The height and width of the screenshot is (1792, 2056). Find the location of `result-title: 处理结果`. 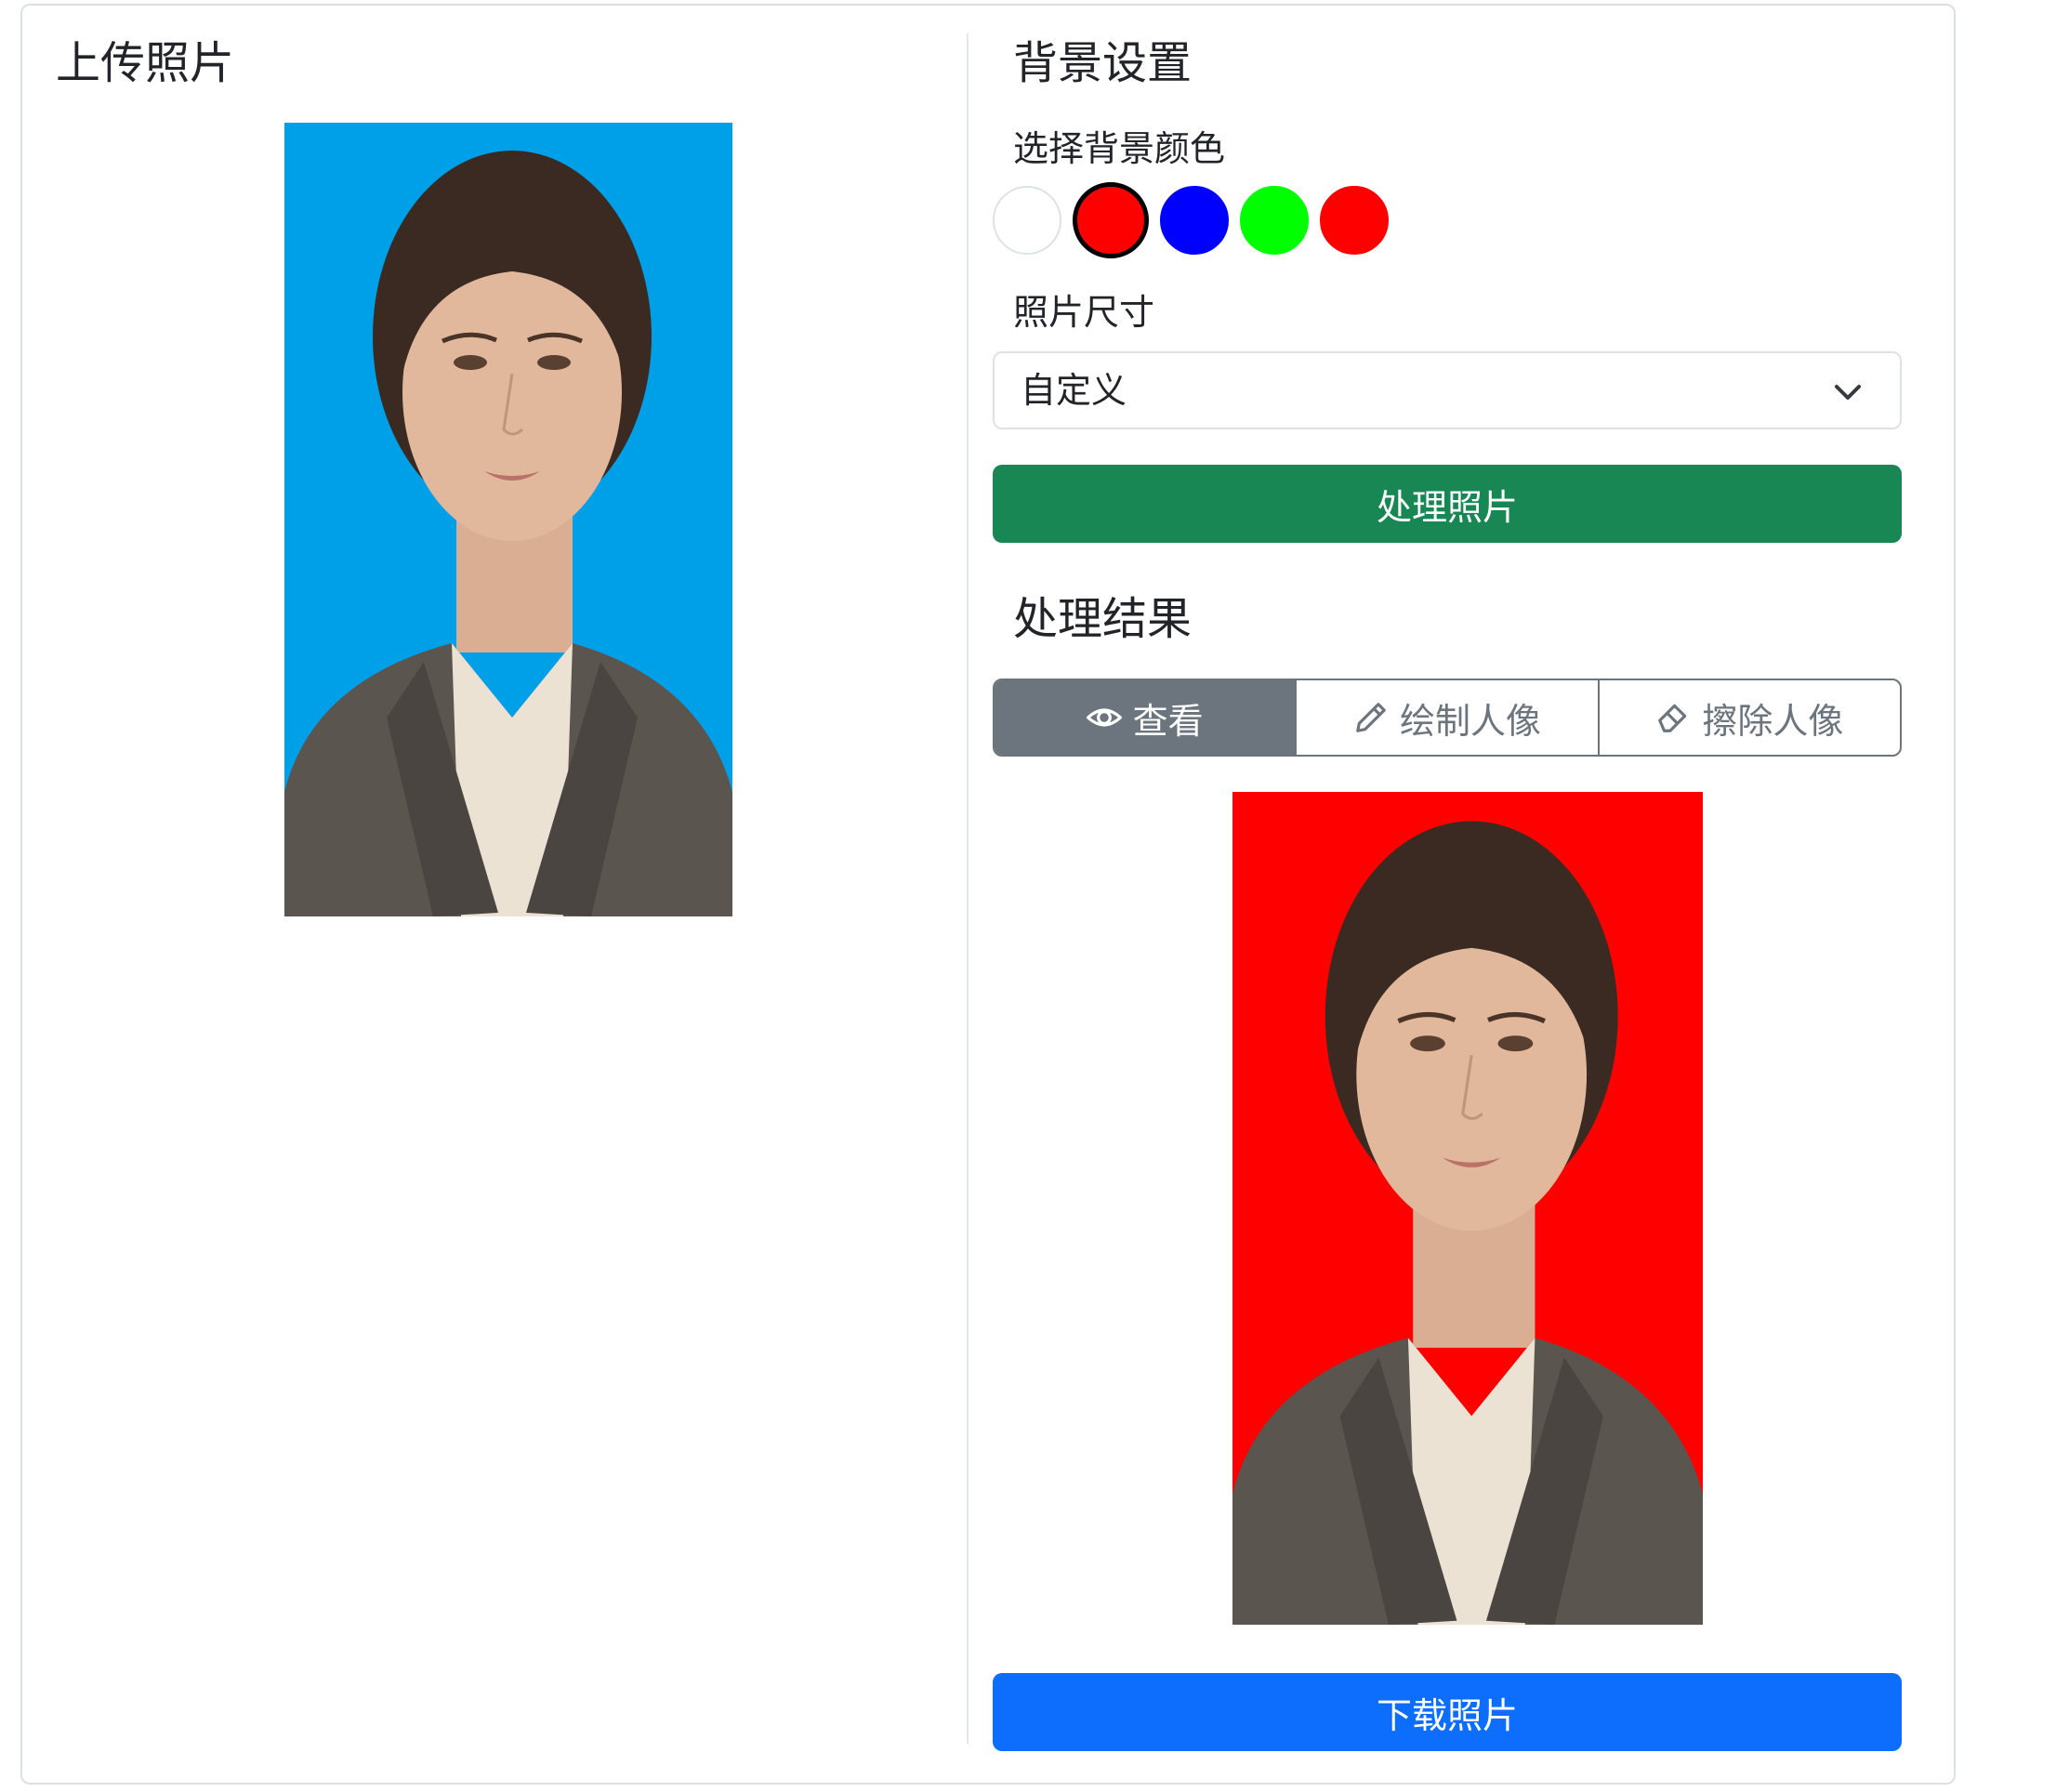

result-title: 处理结果 is located at coordinates (1103, 619).